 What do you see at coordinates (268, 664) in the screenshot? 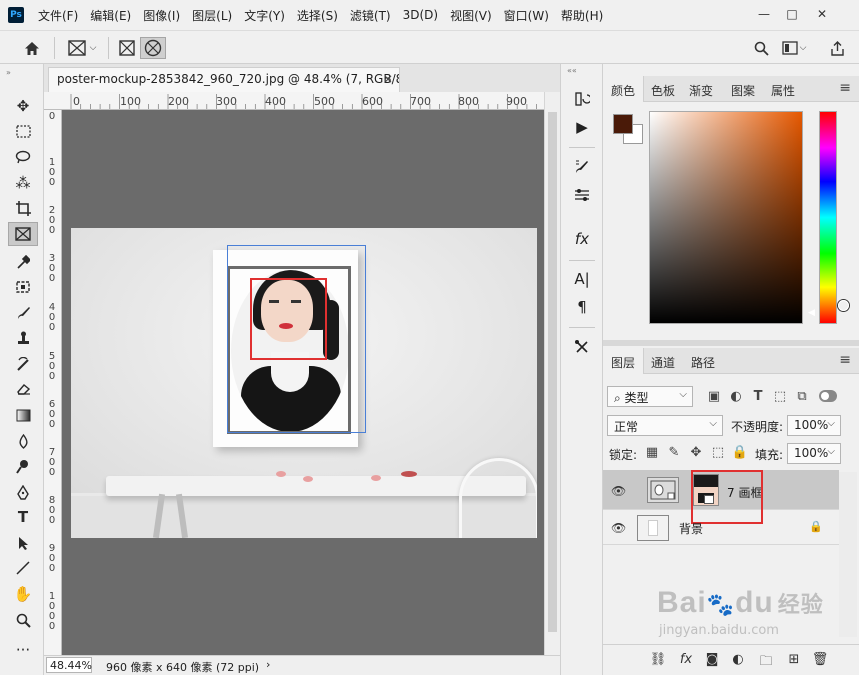
I see `status-menu-arrow: ›` at bounding box center [268, 664].